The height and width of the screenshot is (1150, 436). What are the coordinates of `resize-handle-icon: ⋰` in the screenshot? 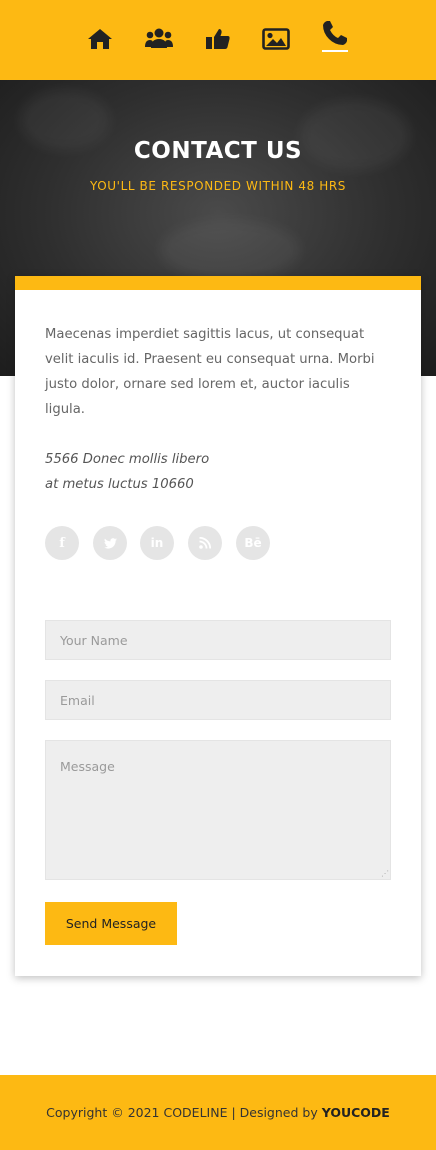 It's located at (385, 874).